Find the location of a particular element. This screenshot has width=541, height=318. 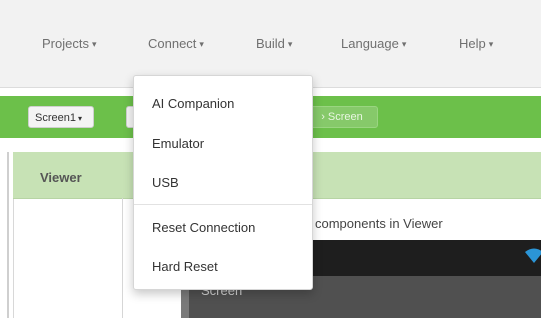

menu-build-label: Build is located at coordinates (270, 43).